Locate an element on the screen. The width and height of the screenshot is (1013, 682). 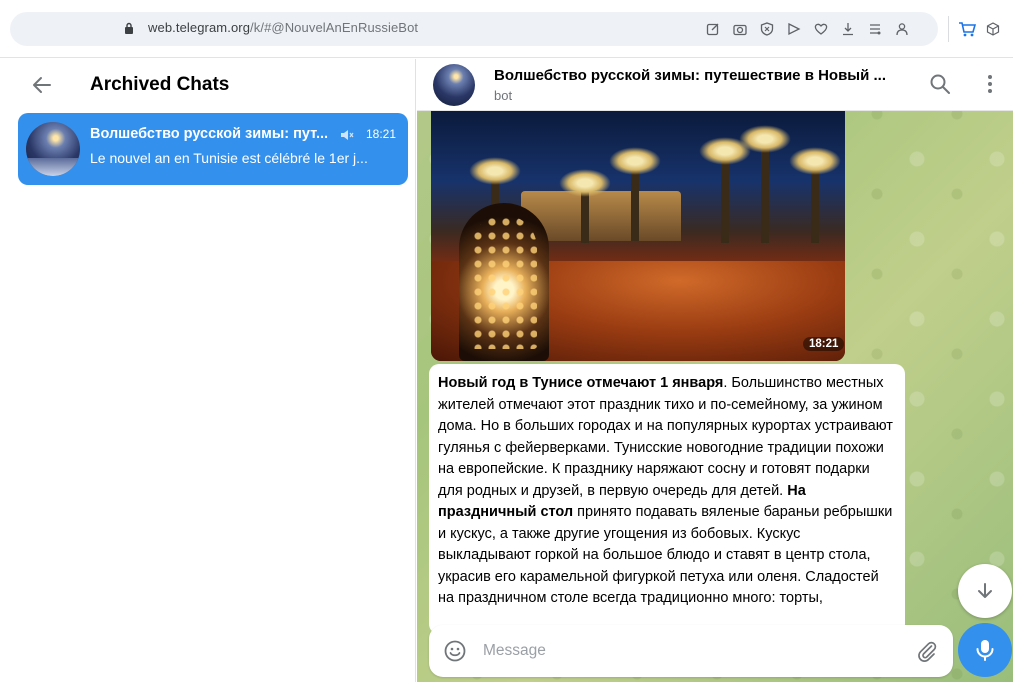
muted-icon is located at coordinates (347, 136).